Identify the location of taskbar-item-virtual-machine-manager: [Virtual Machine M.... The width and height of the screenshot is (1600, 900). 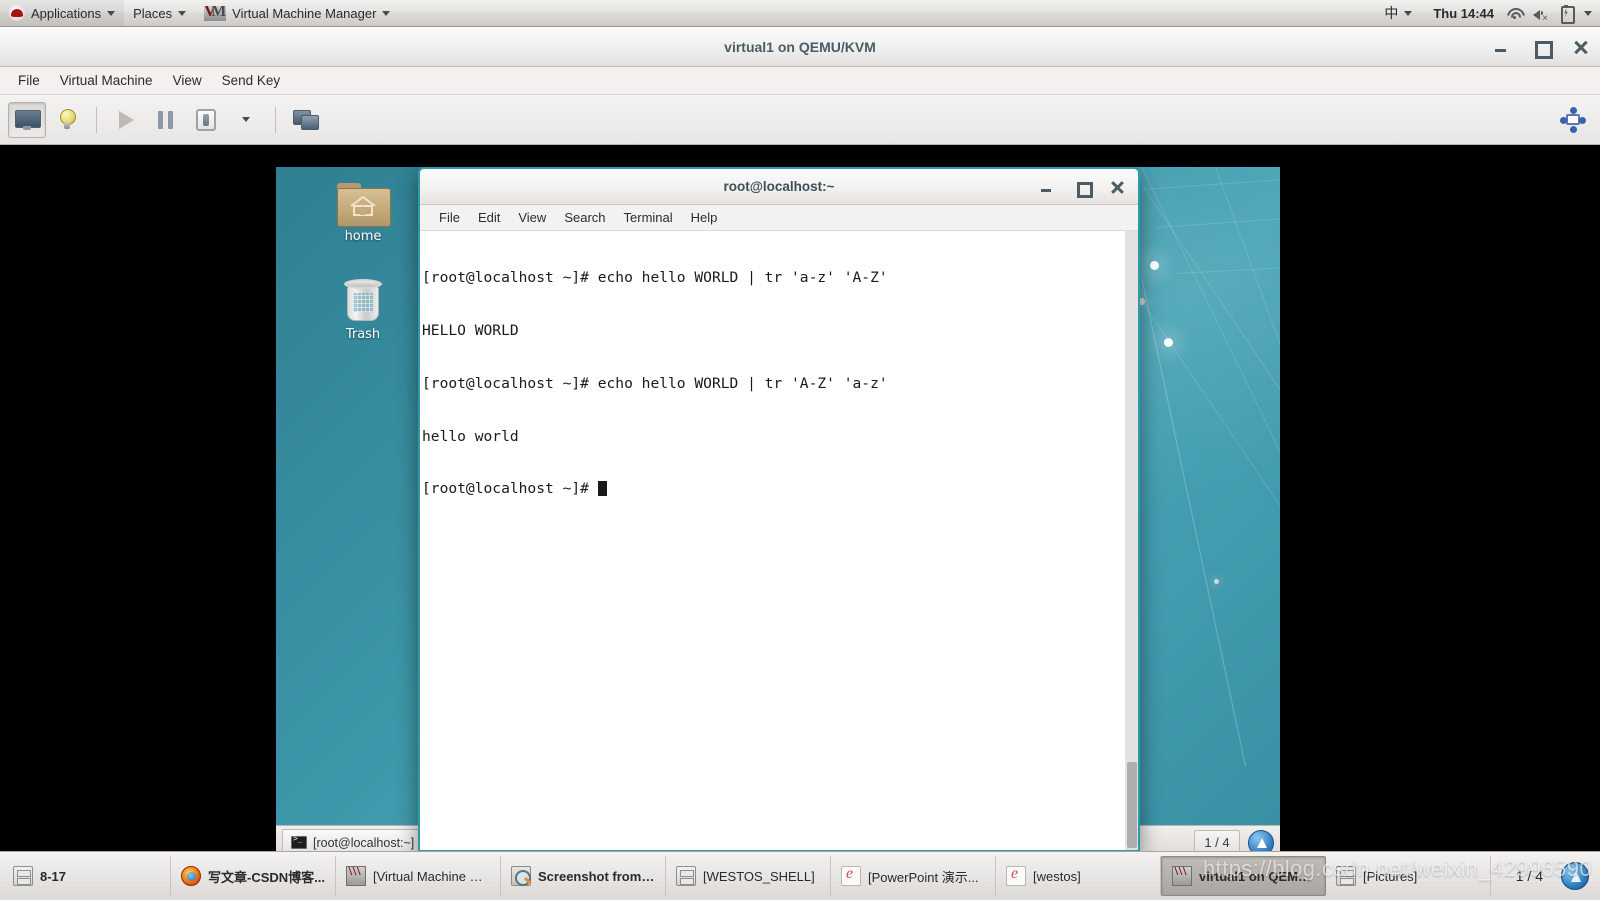
(418, 876).